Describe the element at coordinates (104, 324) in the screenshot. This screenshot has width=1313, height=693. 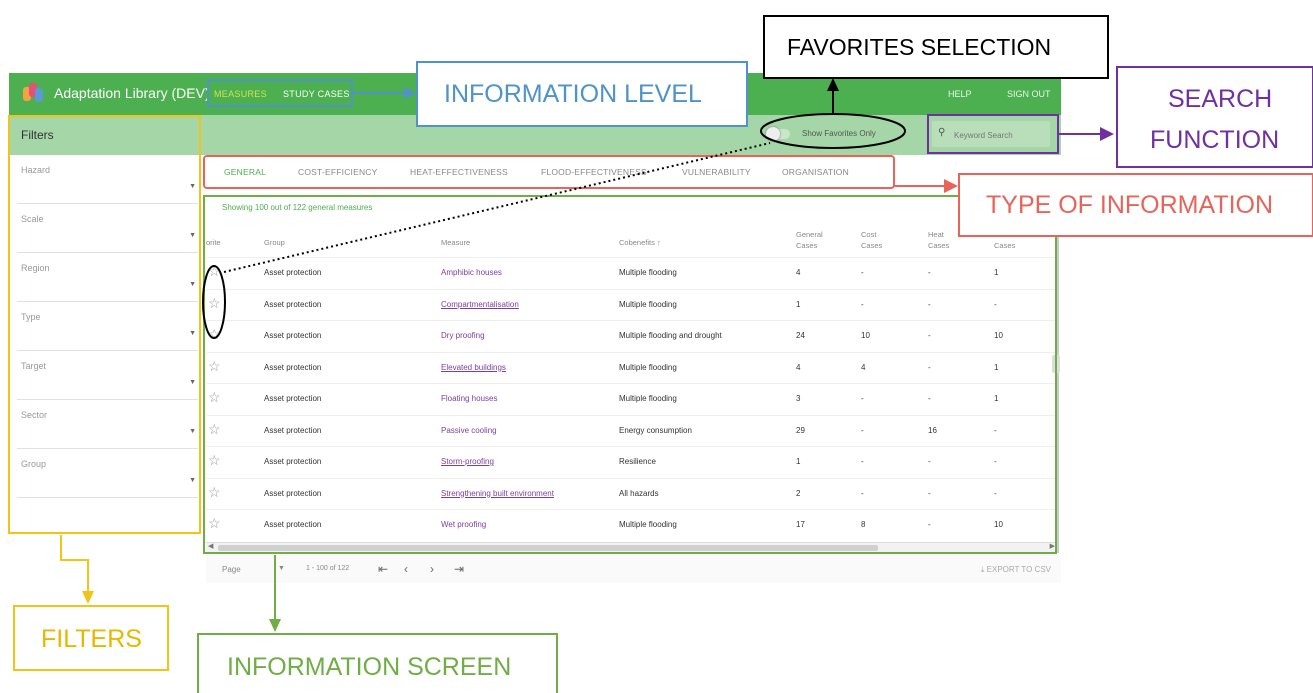
I see `filters-highlight` at that location.